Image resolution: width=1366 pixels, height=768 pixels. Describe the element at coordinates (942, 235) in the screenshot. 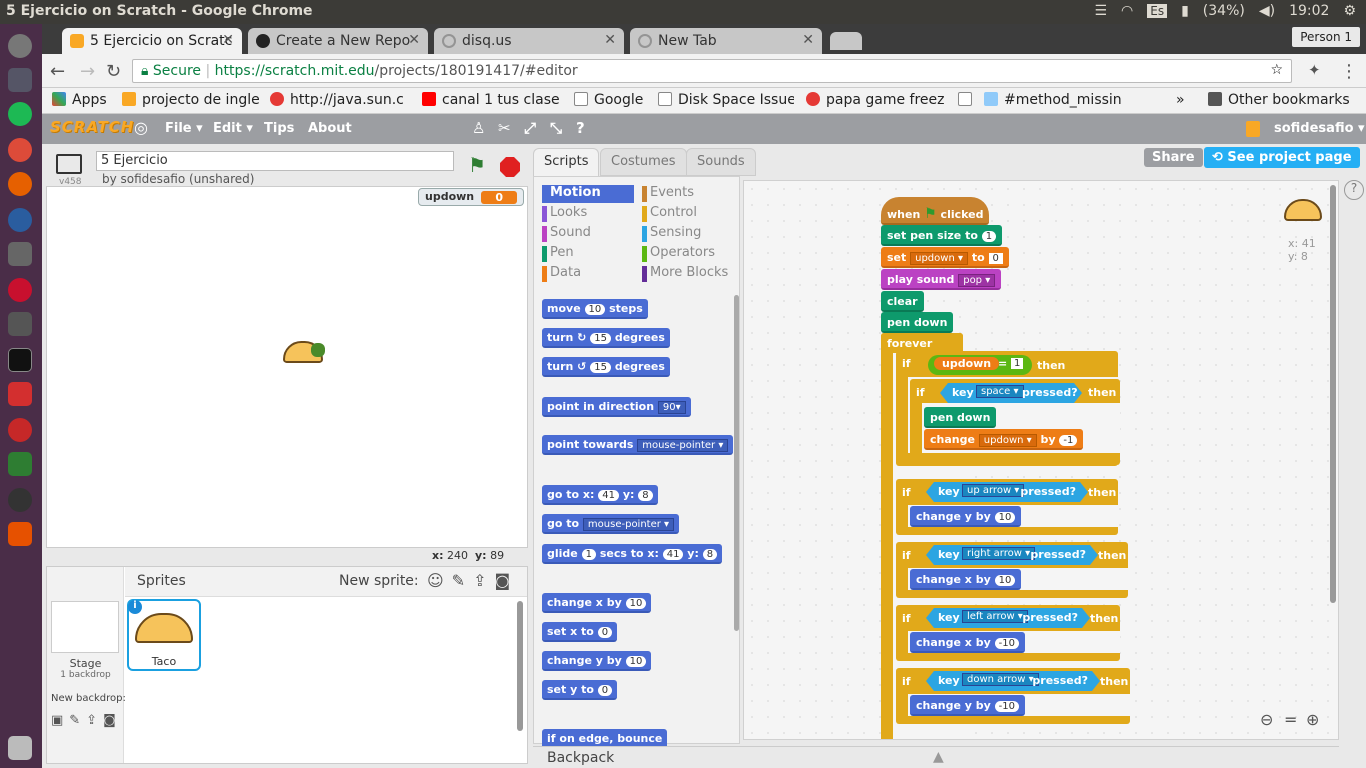

I see `set-pen-size-block: set pen size to 1` at that location.